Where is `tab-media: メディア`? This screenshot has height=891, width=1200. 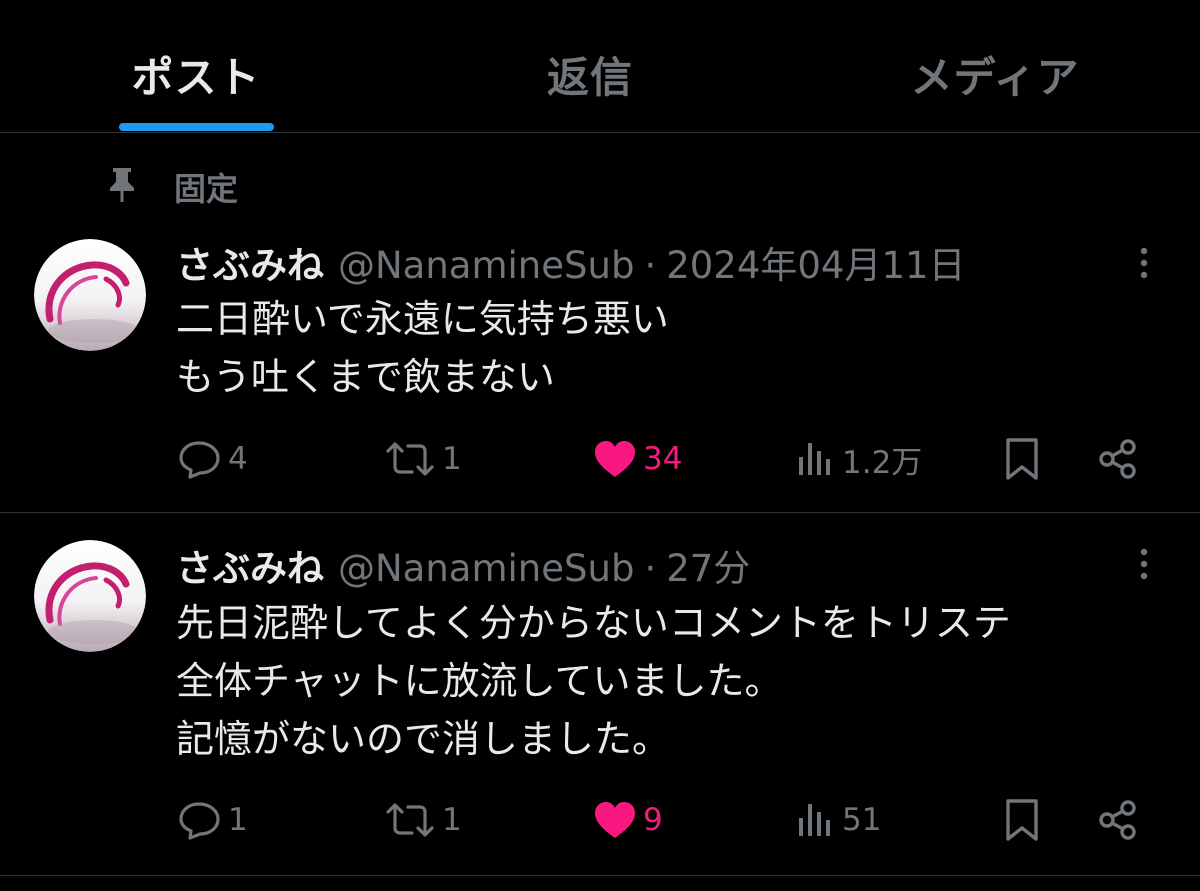
tab-media: メディア is located at coordinates (995, 66).